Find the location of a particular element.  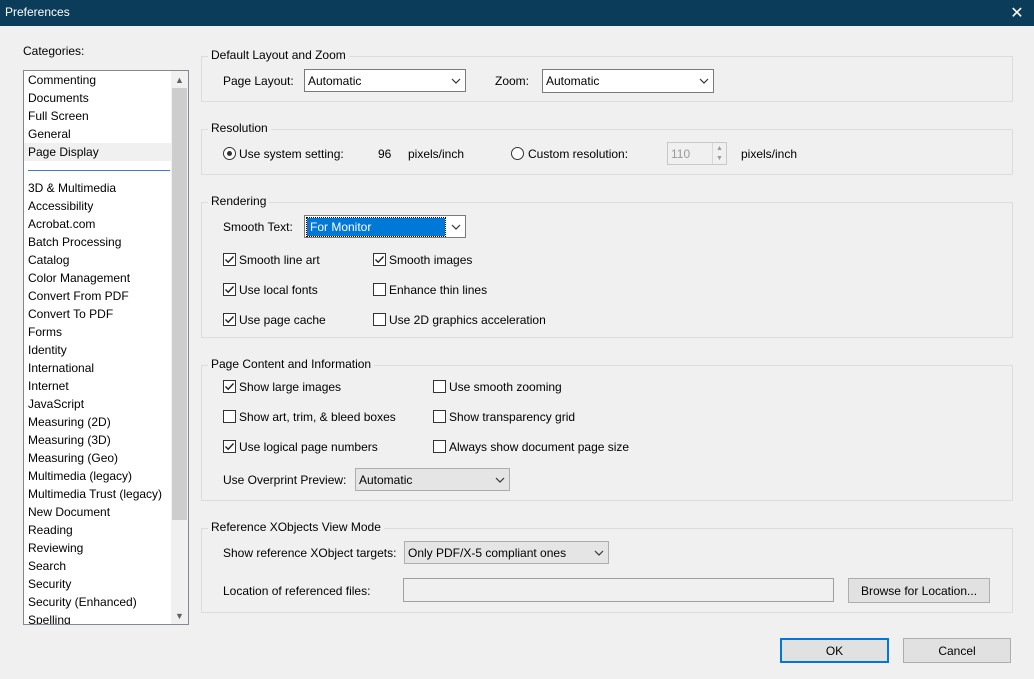

title-bar: Preferences ✕ is located at coordinates (517, 13).